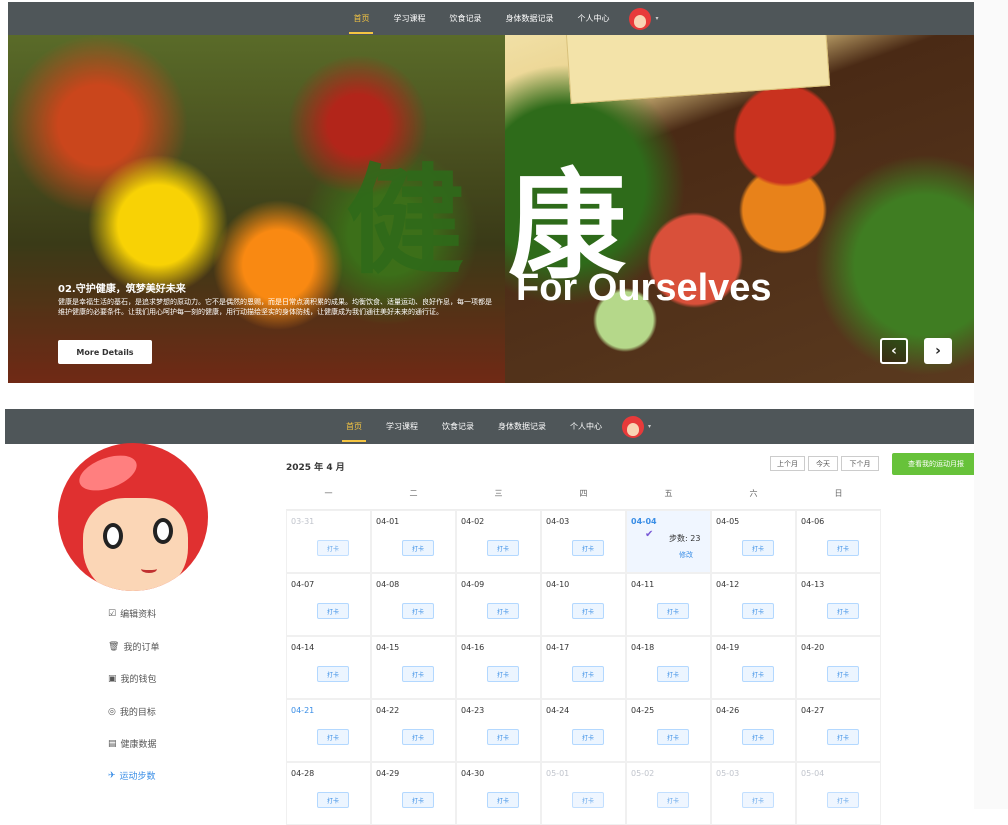 The height and width of the screenshot is (825, 1008). I want to click on chevron-left-icon: ‹, so click(894, 351).